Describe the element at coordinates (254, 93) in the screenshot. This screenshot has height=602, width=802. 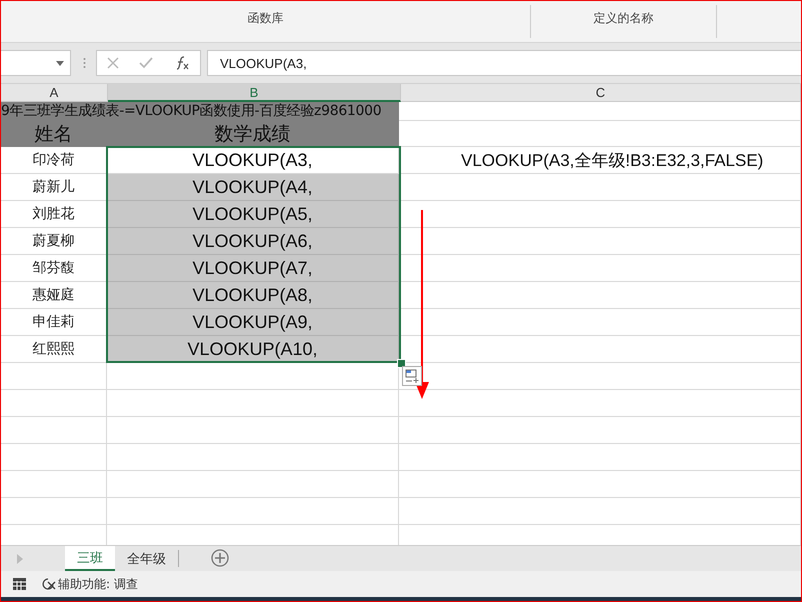
I see `column-header: B` at that location.